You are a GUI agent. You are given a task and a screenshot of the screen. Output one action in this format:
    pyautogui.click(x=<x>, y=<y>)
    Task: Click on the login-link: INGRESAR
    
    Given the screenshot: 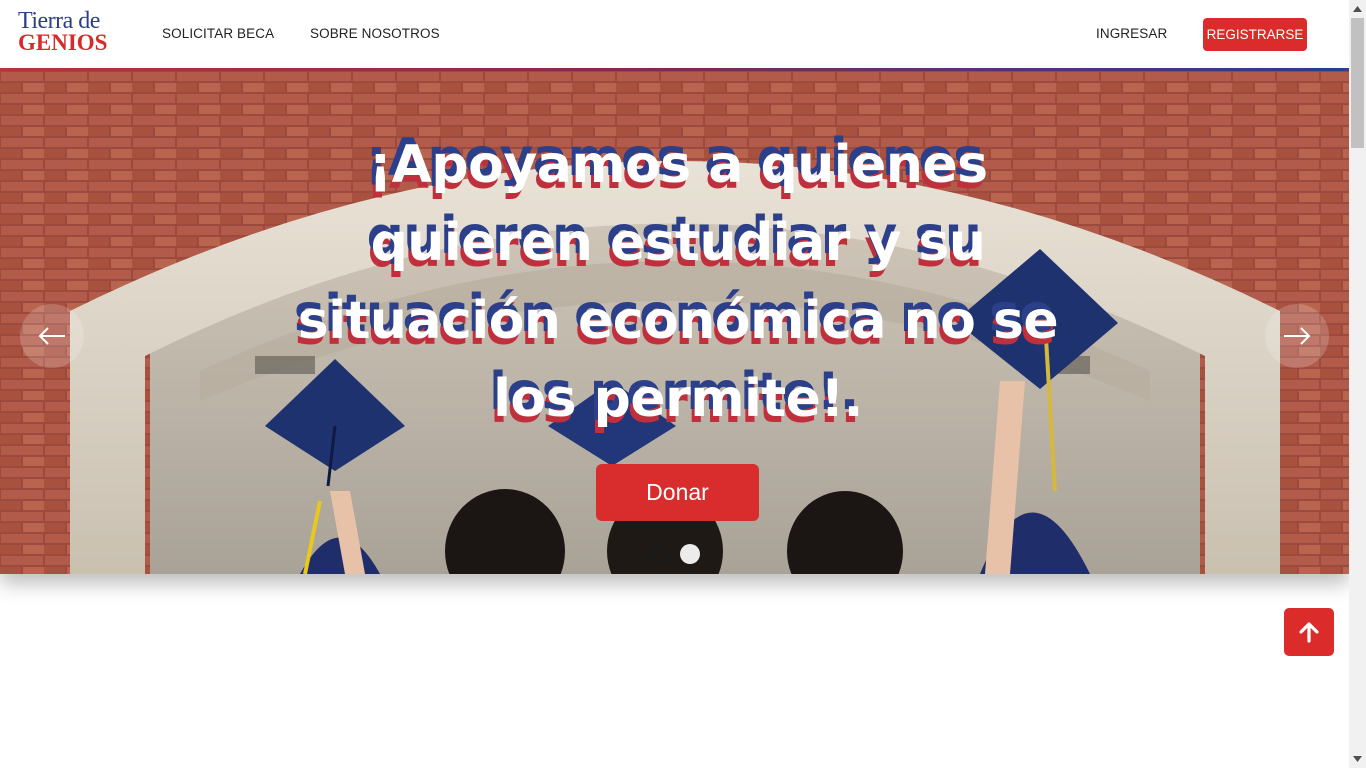 What is the action you would take?
    pyautogui.click(x=1131, y=33)
    